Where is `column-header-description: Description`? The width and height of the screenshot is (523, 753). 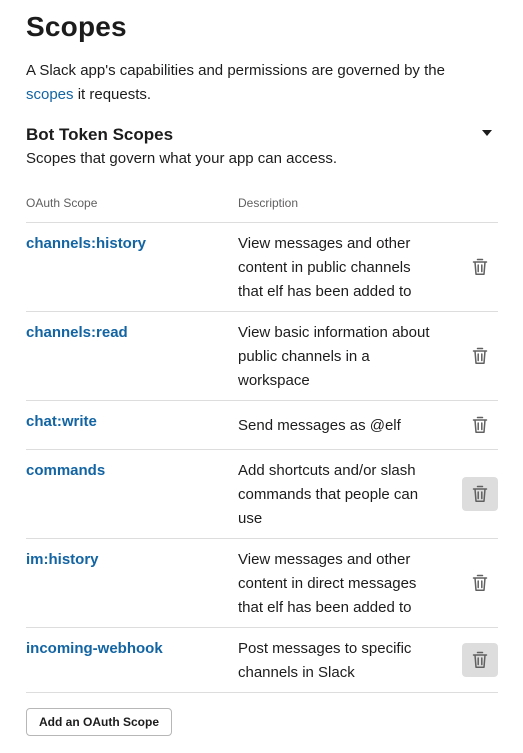 column-header-description: Description is located at coordinates (268, 203).